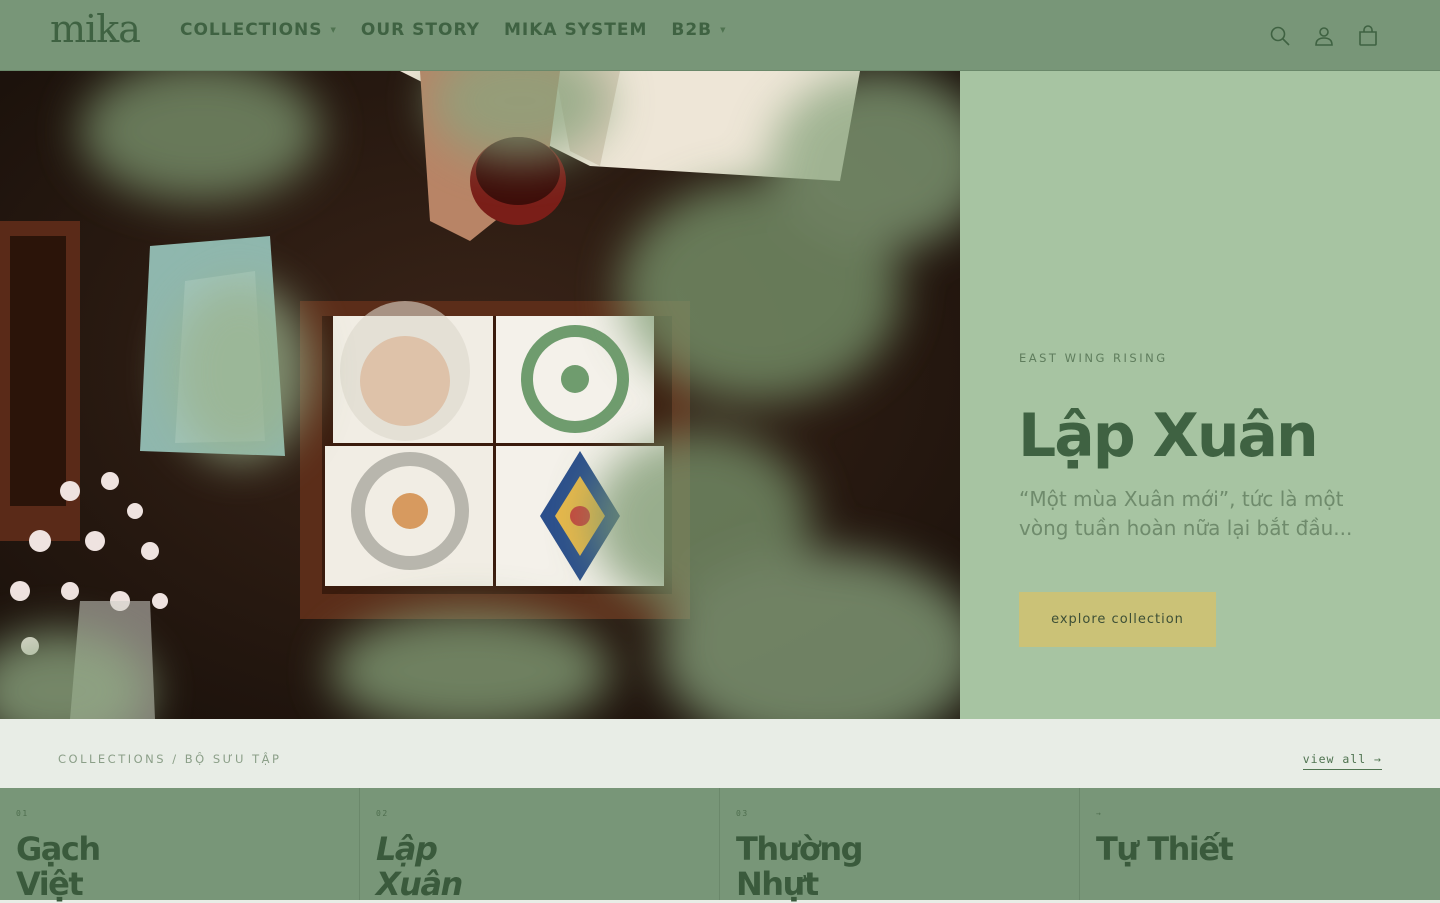 The image size is (1440, 903). Describe the element at coordinates (1324, 36) in the screenshot. I see `account-icon` at that location.